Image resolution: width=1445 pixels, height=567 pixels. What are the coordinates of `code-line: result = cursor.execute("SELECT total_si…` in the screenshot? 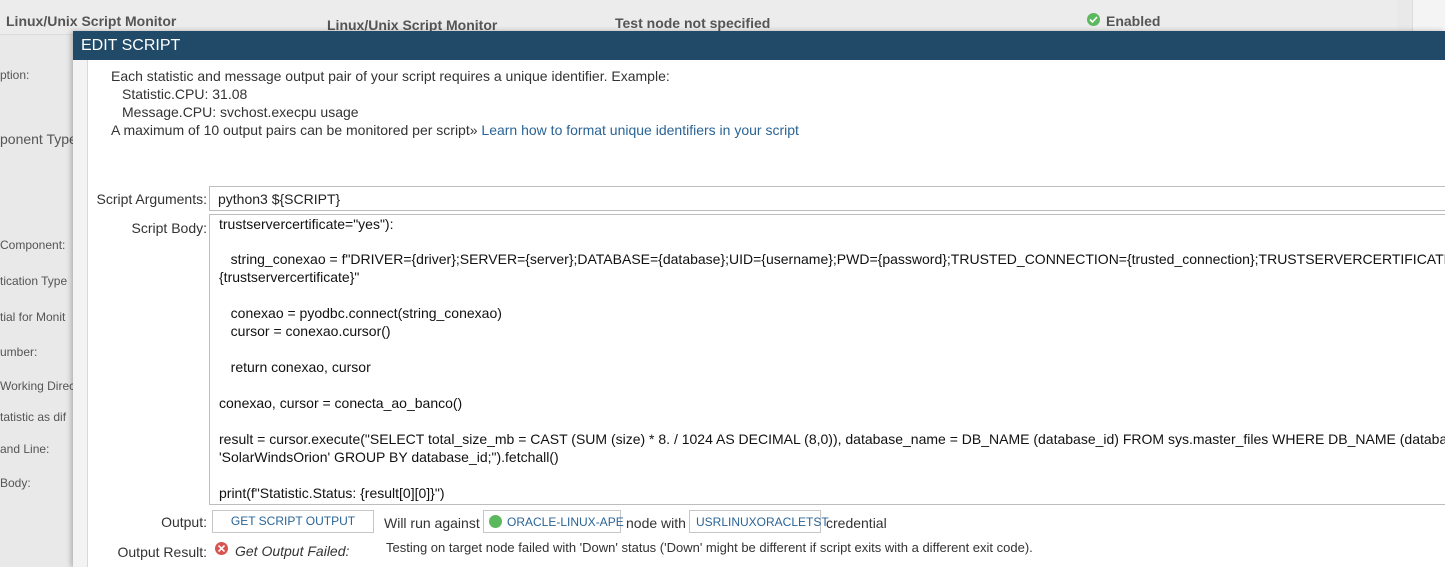 It's located at (832, 439).